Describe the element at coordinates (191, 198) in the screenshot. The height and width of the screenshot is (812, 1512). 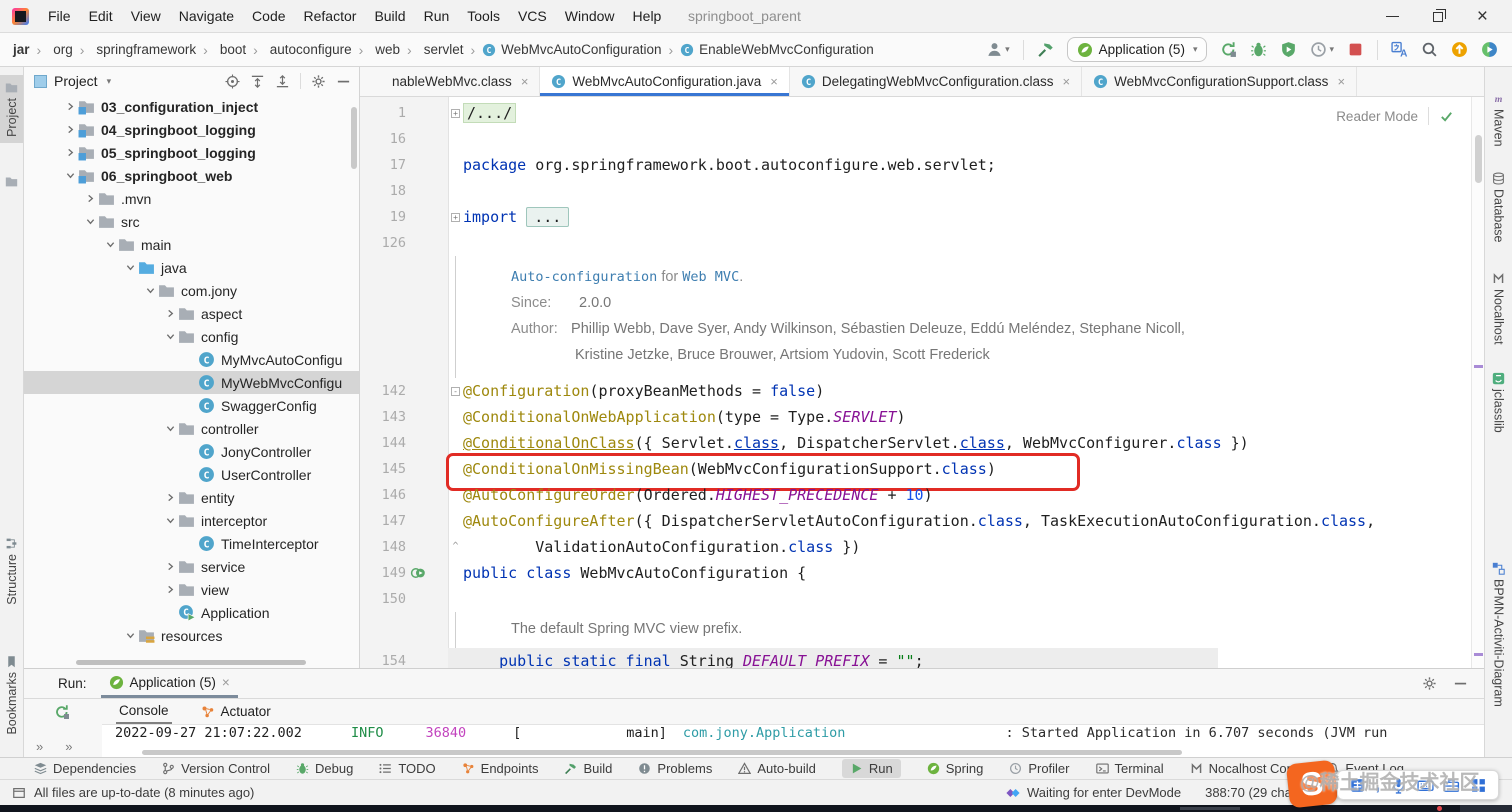
I see `tree-row: .mvn` at that location.